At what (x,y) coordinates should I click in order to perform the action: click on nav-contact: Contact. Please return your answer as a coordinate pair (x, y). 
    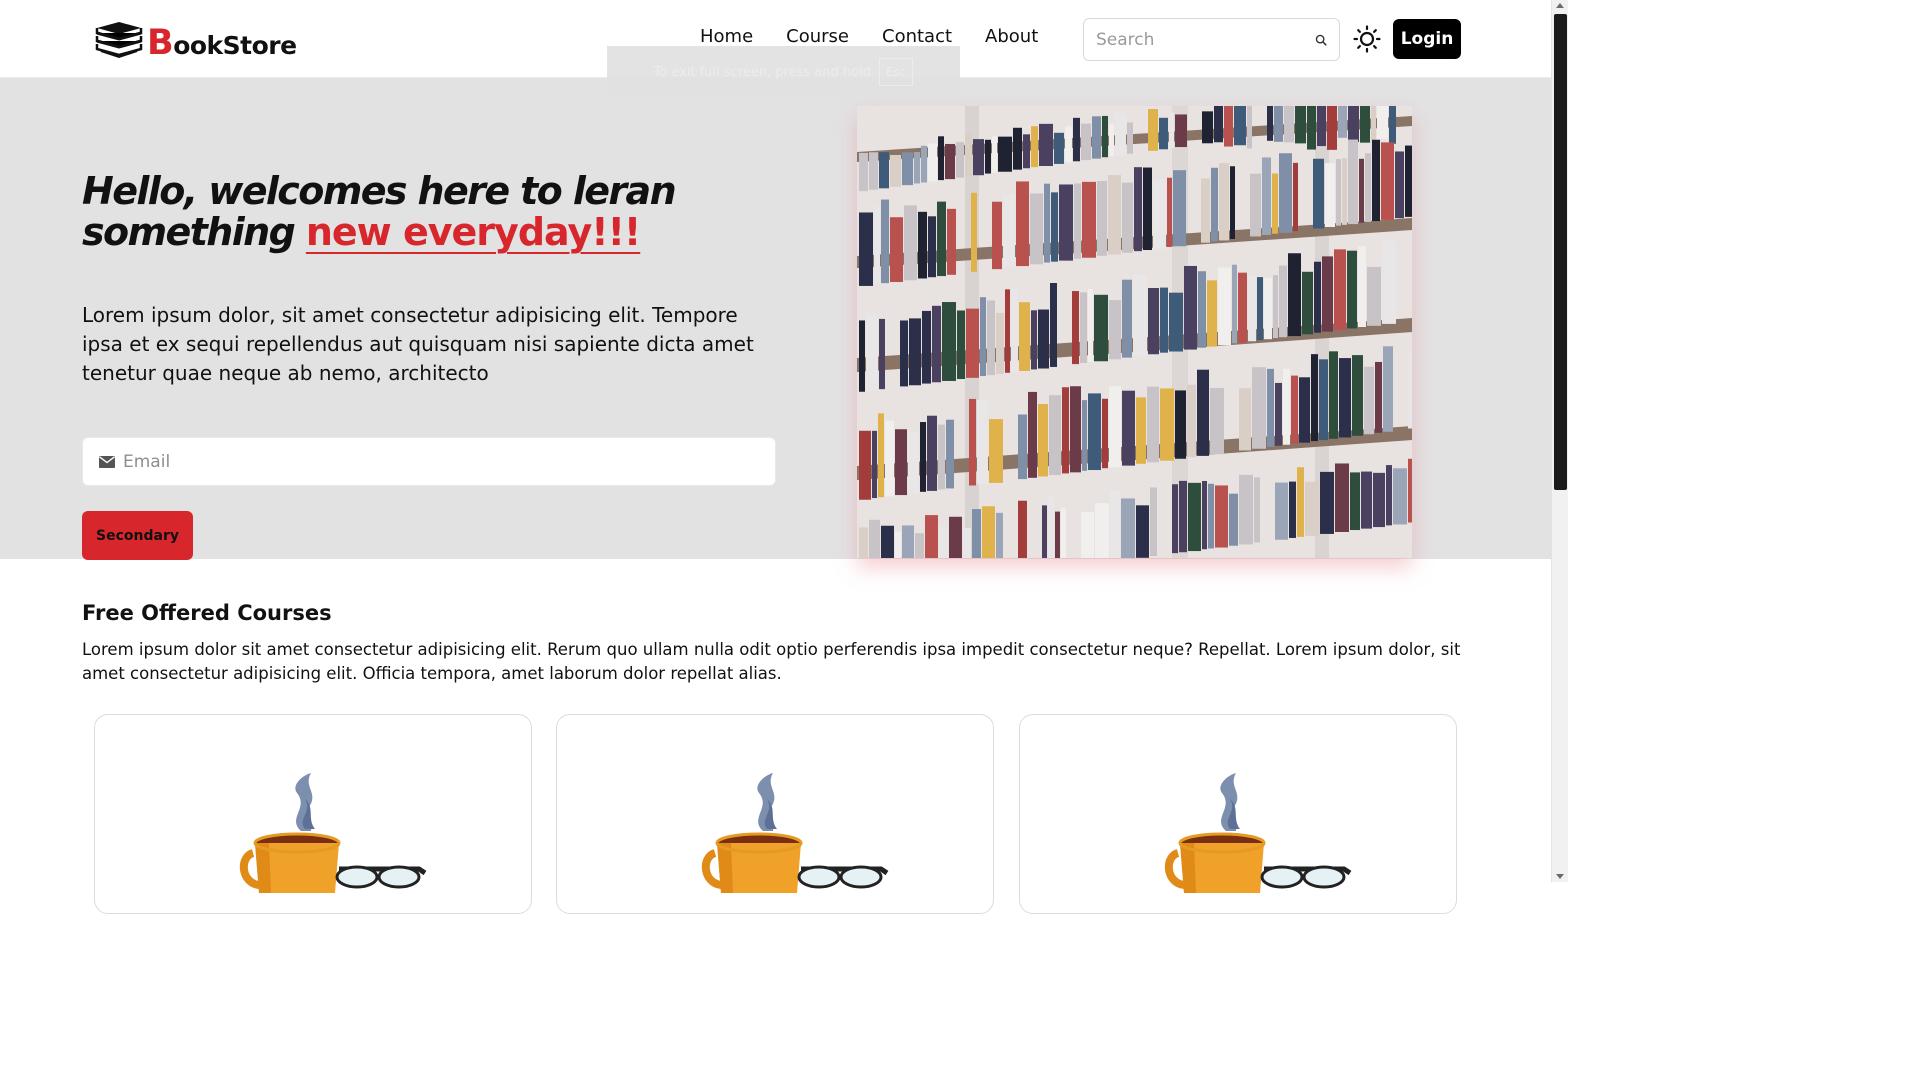
    Looking at the image, I should click on (917, 36).